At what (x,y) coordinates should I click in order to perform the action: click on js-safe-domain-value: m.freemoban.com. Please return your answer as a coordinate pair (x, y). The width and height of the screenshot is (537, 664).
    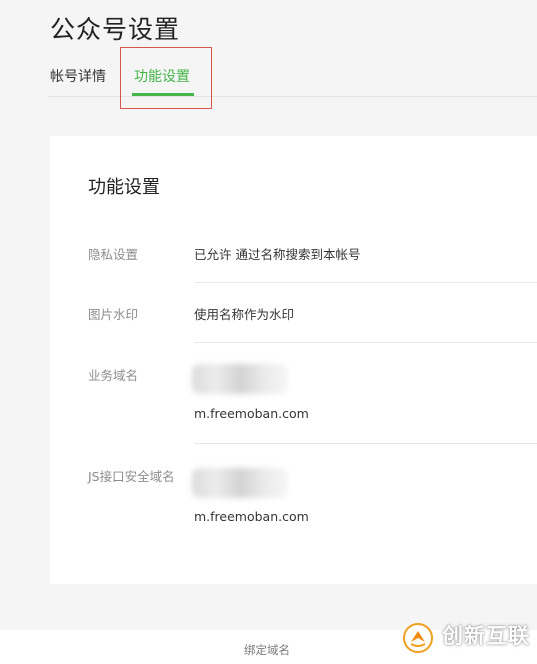
    Looking at the image, I should click on (251, 516).